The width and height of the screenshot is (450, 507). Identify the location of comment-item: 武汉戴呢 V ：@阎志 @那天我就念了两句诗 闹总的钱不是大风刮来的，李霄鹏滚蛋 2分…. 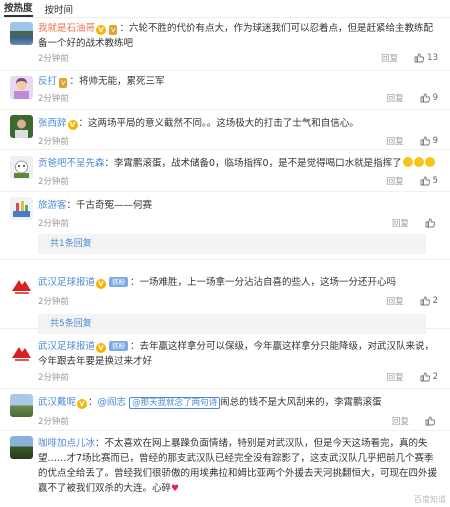
(225, 410).